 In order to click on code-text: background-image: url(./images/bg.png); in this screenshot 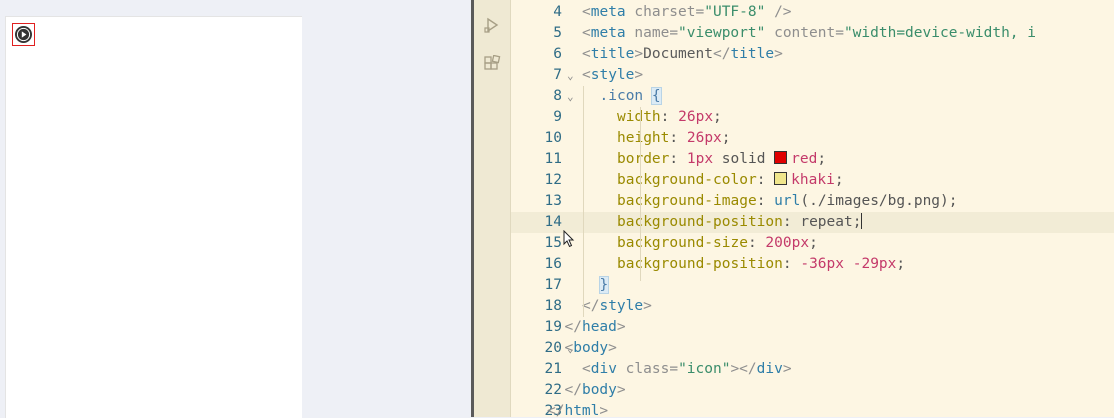, I will do `click(787, 201)`.